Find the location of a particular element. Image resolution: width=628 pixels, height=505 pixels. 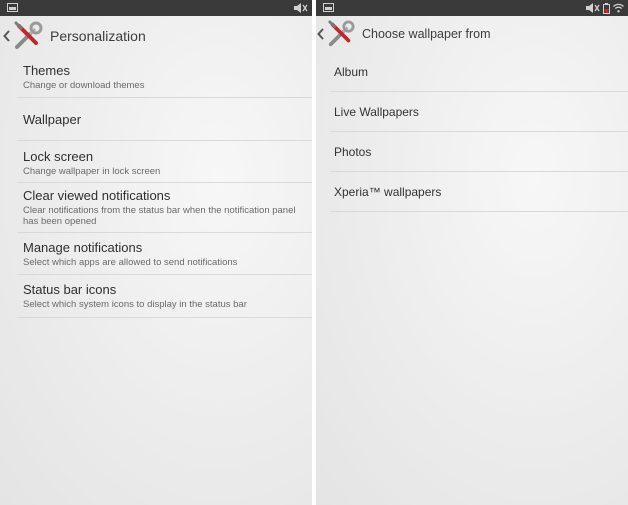

item-title: Album is located at coordinates (351, 71).